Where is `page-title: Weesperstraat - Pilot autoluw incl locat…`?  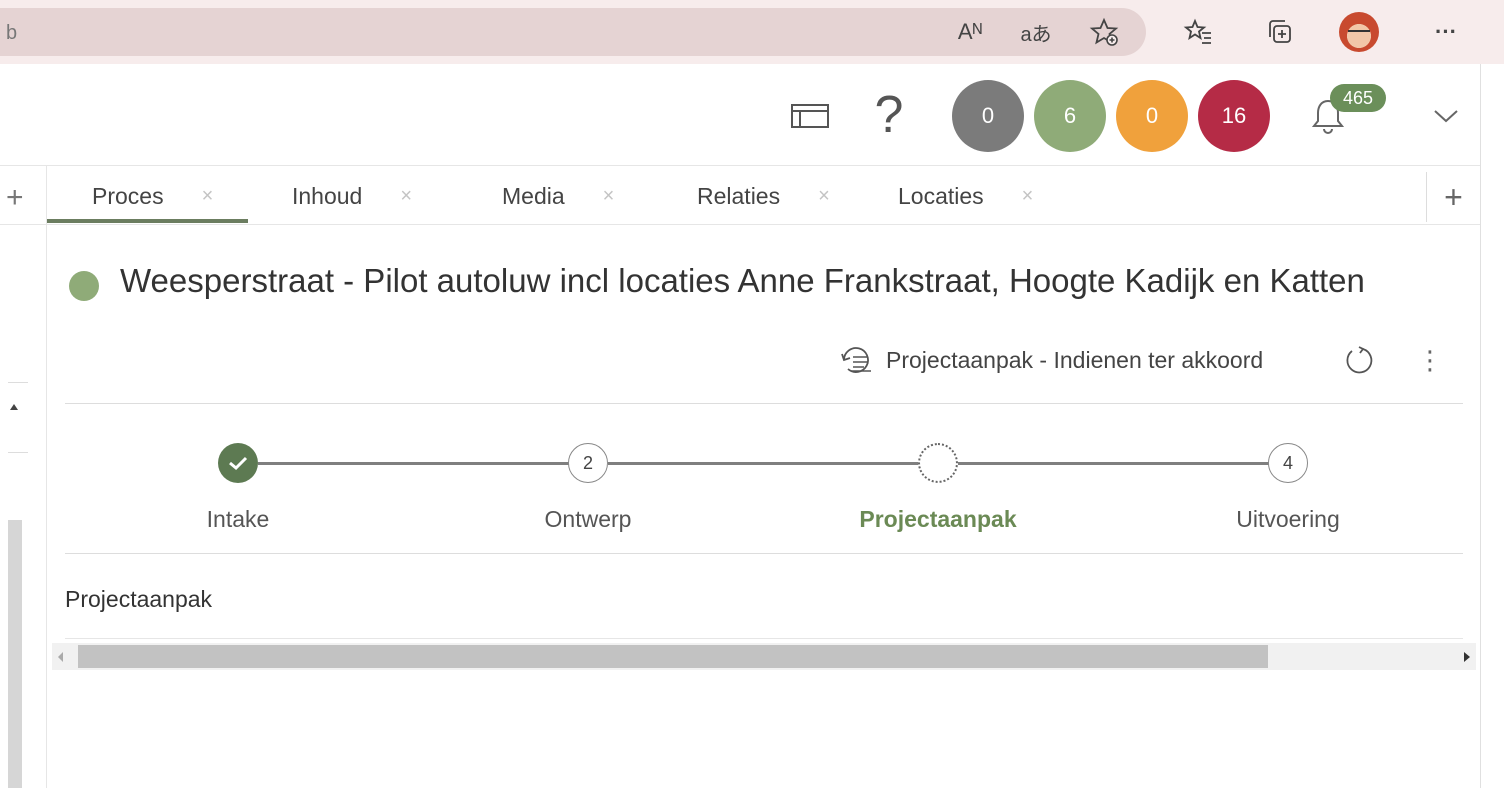
page-title: Weesperstraat - Pilot autoluw incl locat… is located at coordinates (742, 280).